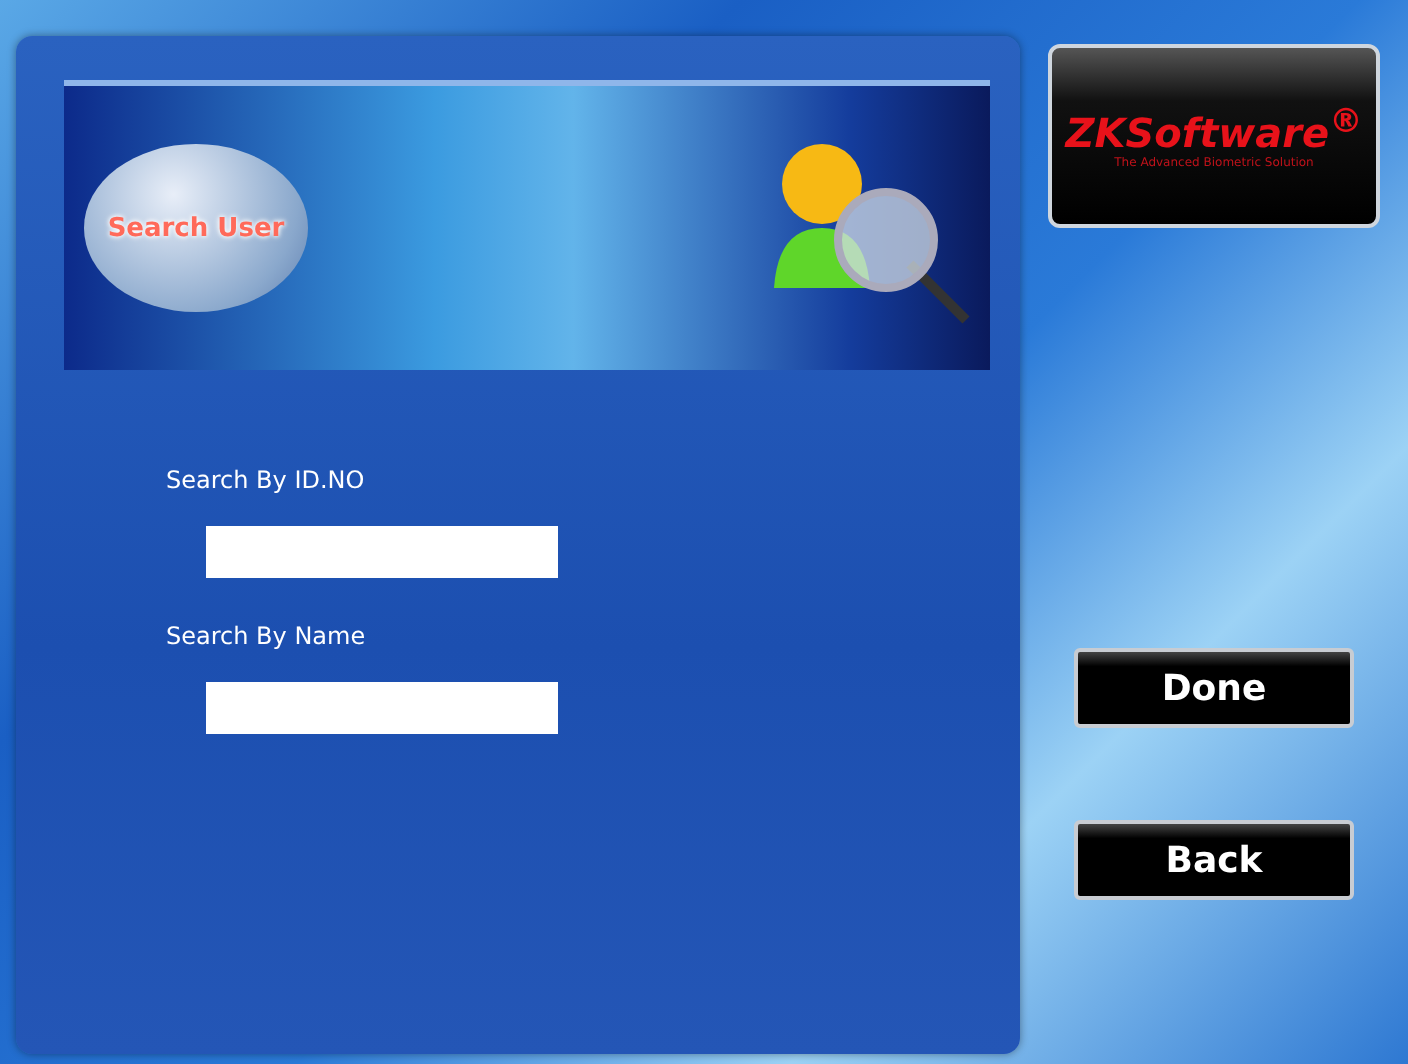 Image resolution: width=1408 pixels, height=1064 pixels. What do you see at coordinates (1214, 129) in the screenshot?
I see `logo-brand: ZKSoftware$^{®}$` at bounding box center [1214, 129].